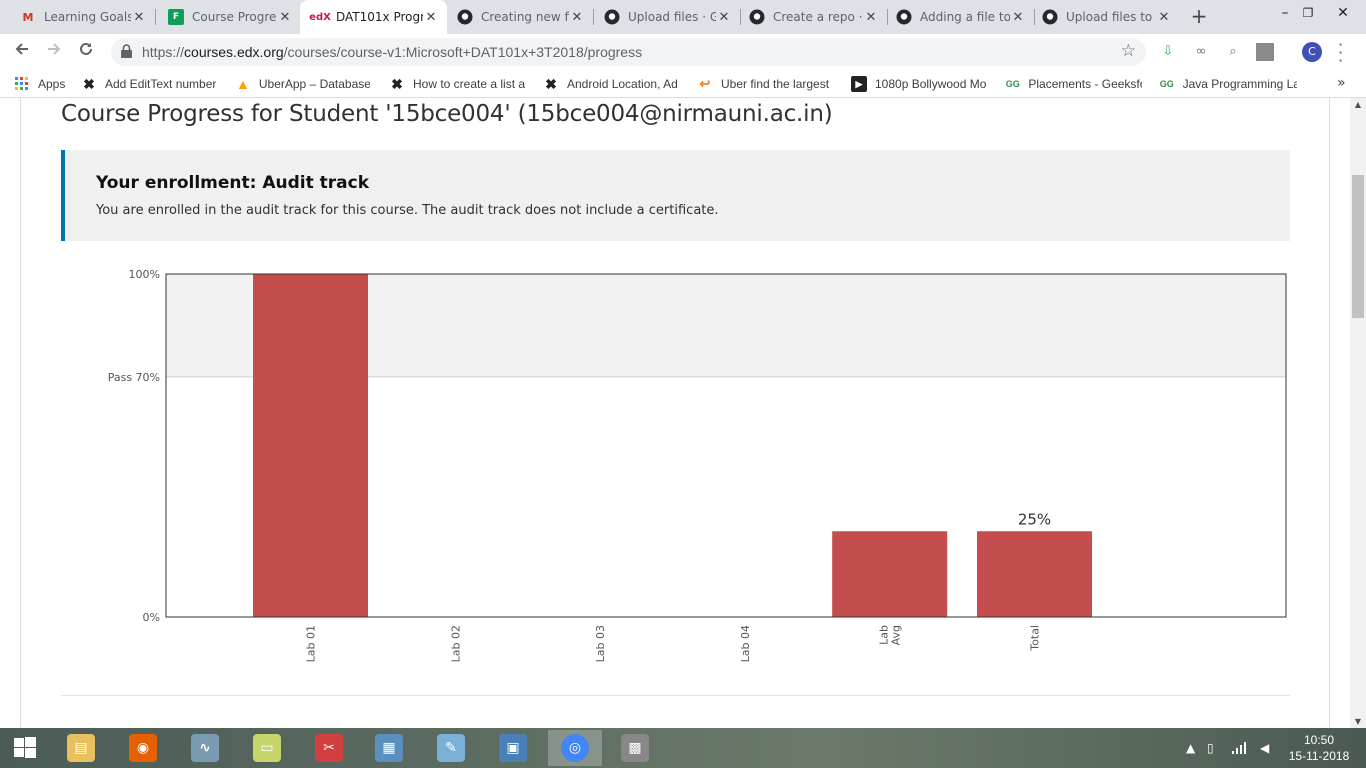  I want to click on tab-adding-a-file: Adding a file to ✕, so click(961, 17).